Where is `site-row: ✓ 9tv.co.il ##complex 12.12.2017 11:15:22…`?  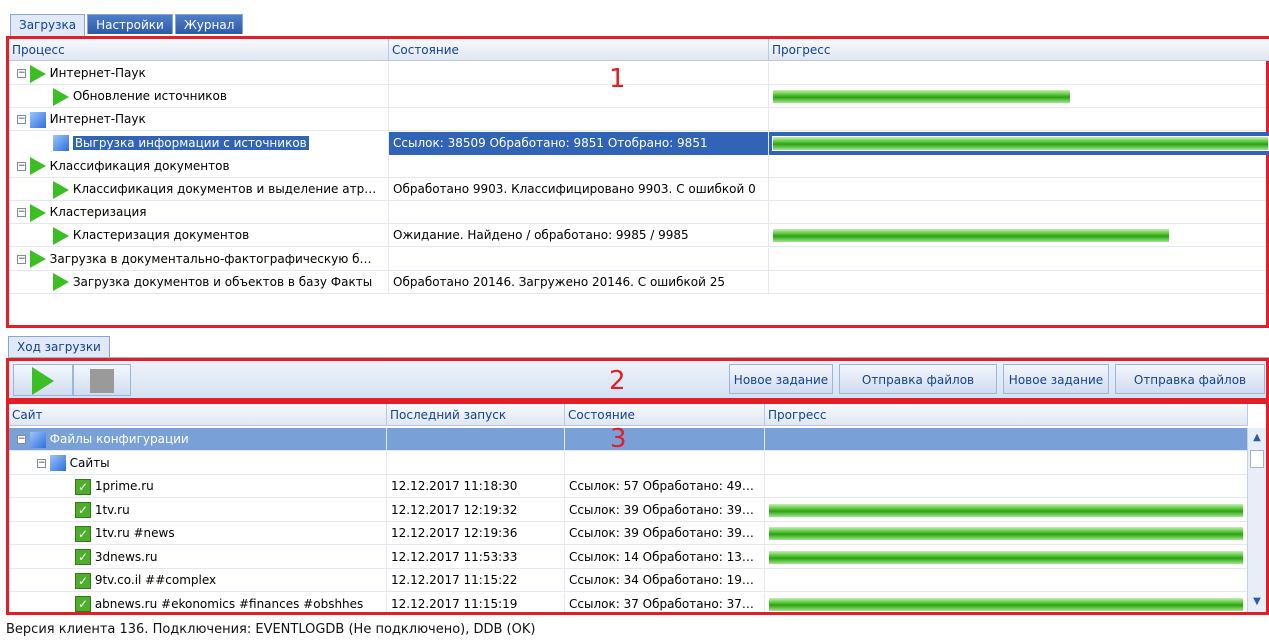
site-row: ✓ 9tv.co.il ##complex 12.12.2017 11:15:22… is located at coordinates (628, 580).